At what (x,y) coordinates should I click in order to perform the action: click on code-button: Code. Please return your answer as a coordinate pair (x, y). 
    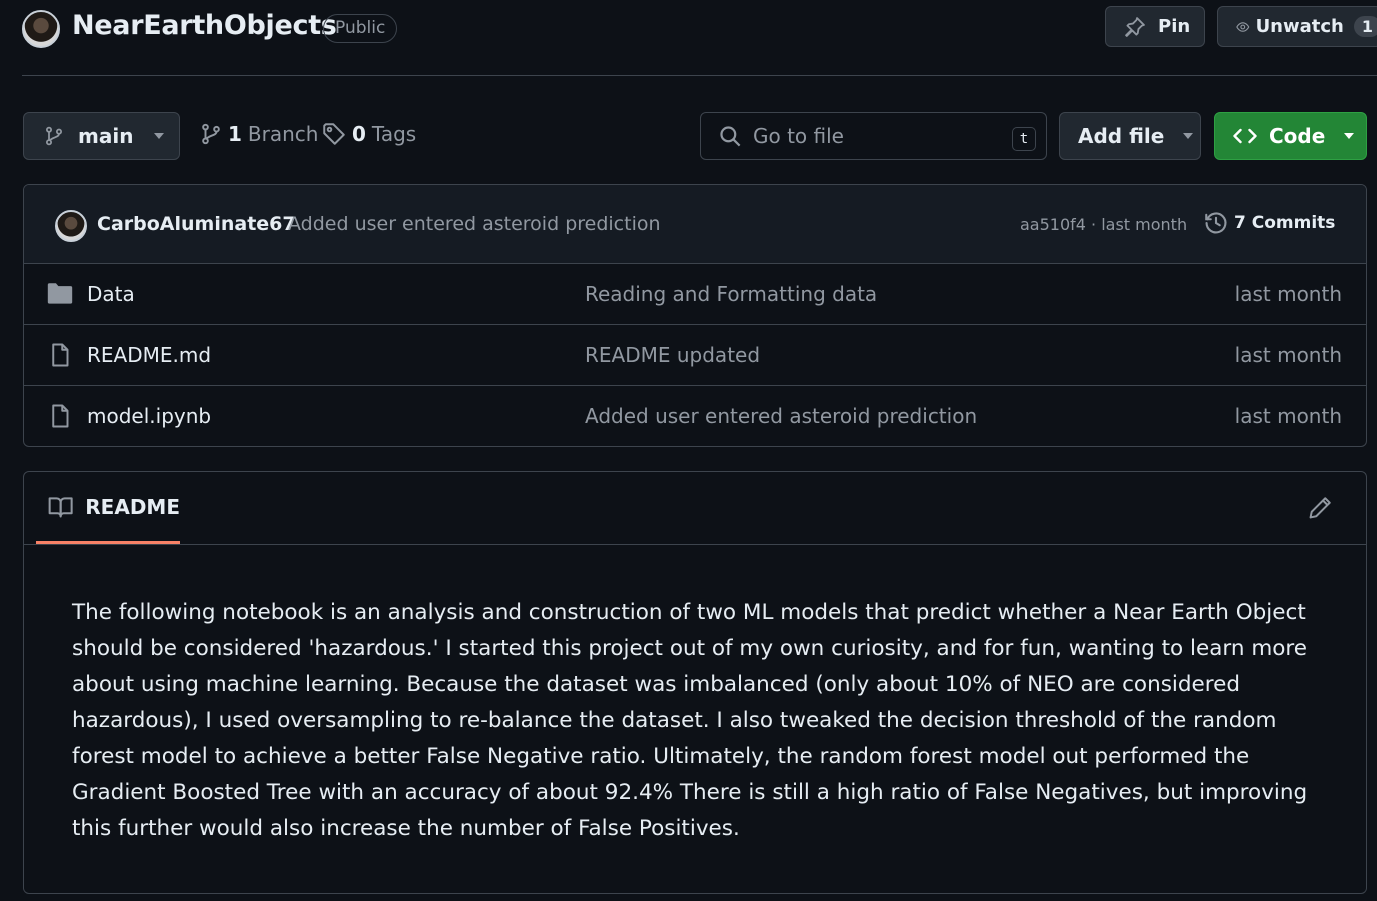
    Looking at the image, I should click on (1290, 136).